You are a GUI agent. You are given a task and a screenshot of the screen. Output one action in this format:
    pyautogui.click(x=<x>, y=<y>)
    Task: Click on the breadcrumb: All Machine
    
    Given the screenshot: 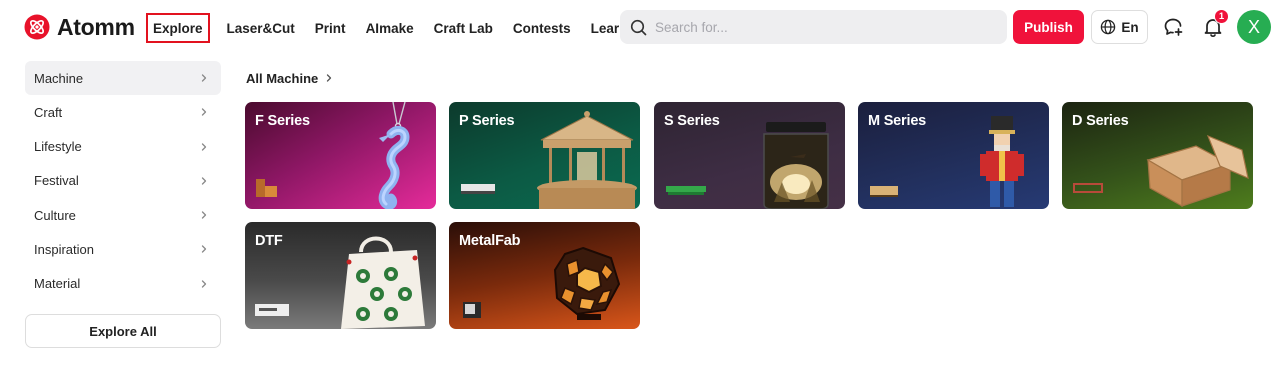 What is the action you would take?
    pyautogui.click(x=290, y=78)
    